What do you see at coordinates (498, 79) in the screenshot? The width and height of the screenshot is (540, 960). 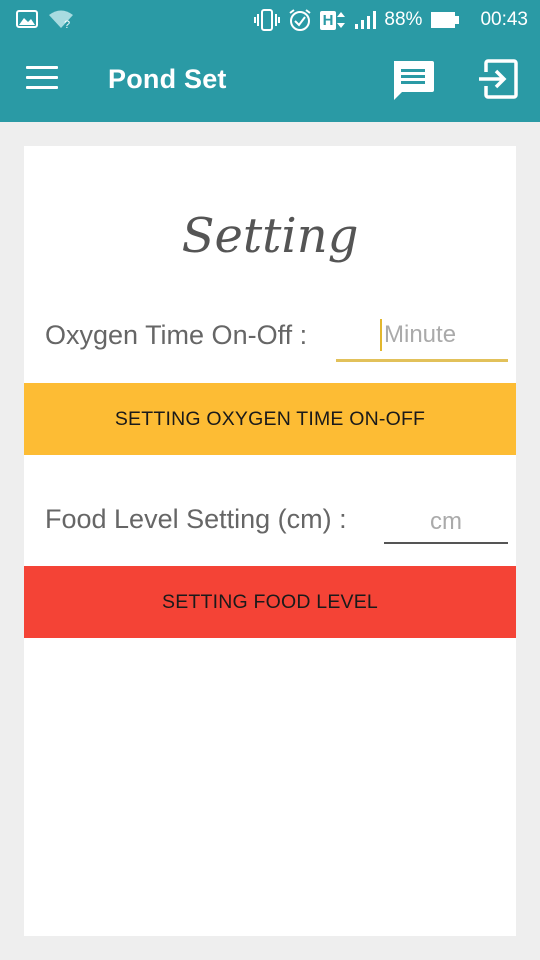 I see `exit-icon` at bounding box center [498, 79].